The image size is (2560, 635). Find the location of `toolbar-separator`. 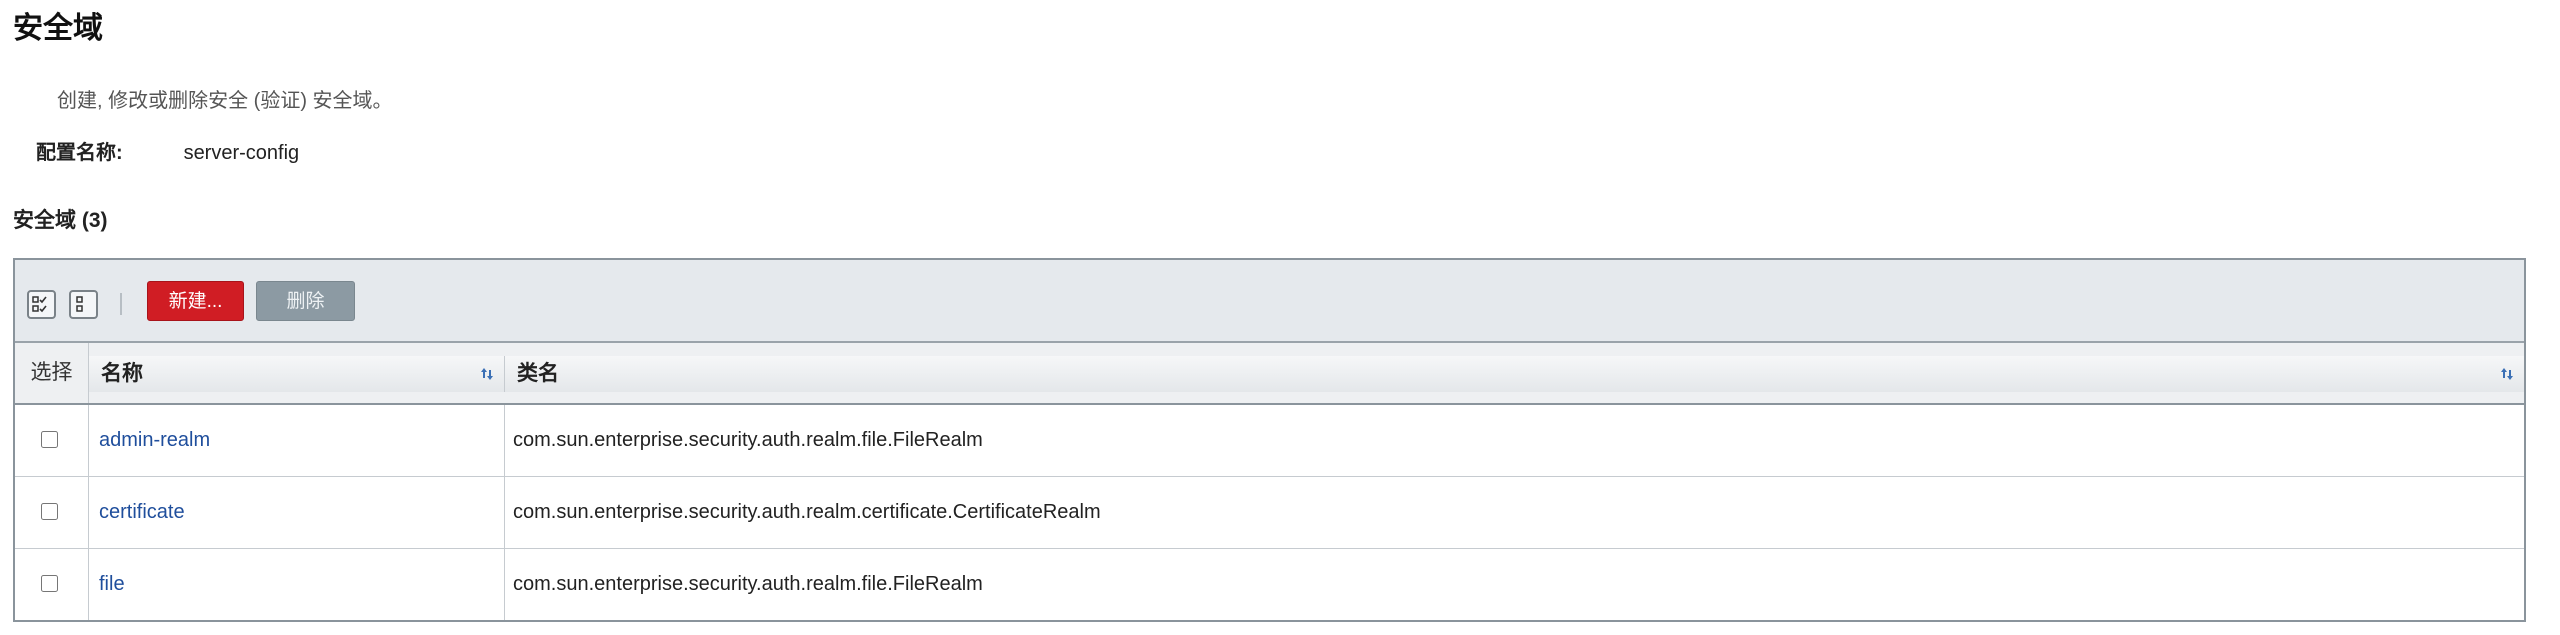

toolbar-separator is located at coordinates (121, 304).